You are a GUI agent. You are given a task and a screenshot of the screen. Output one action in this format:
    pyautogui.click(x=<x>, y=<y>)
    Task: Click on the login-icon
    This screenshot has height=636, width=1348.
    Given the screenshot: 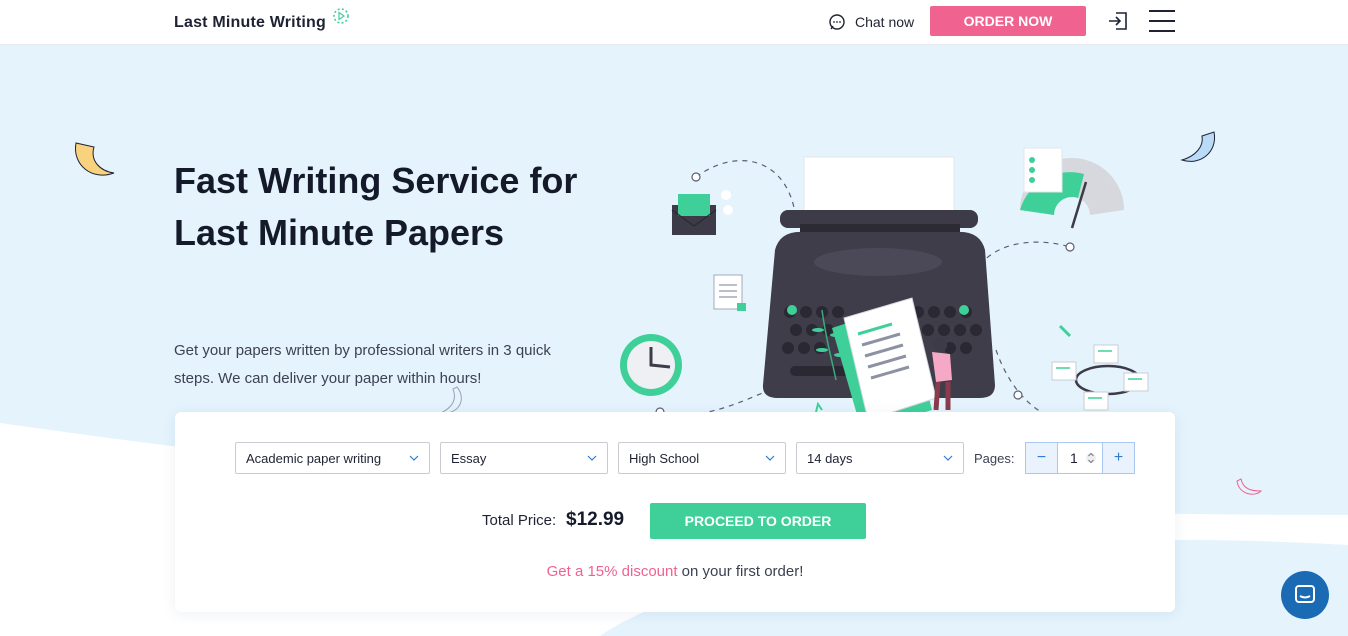 What is the action you would take?
    pyautogui.click(x=1118, y=21)
    